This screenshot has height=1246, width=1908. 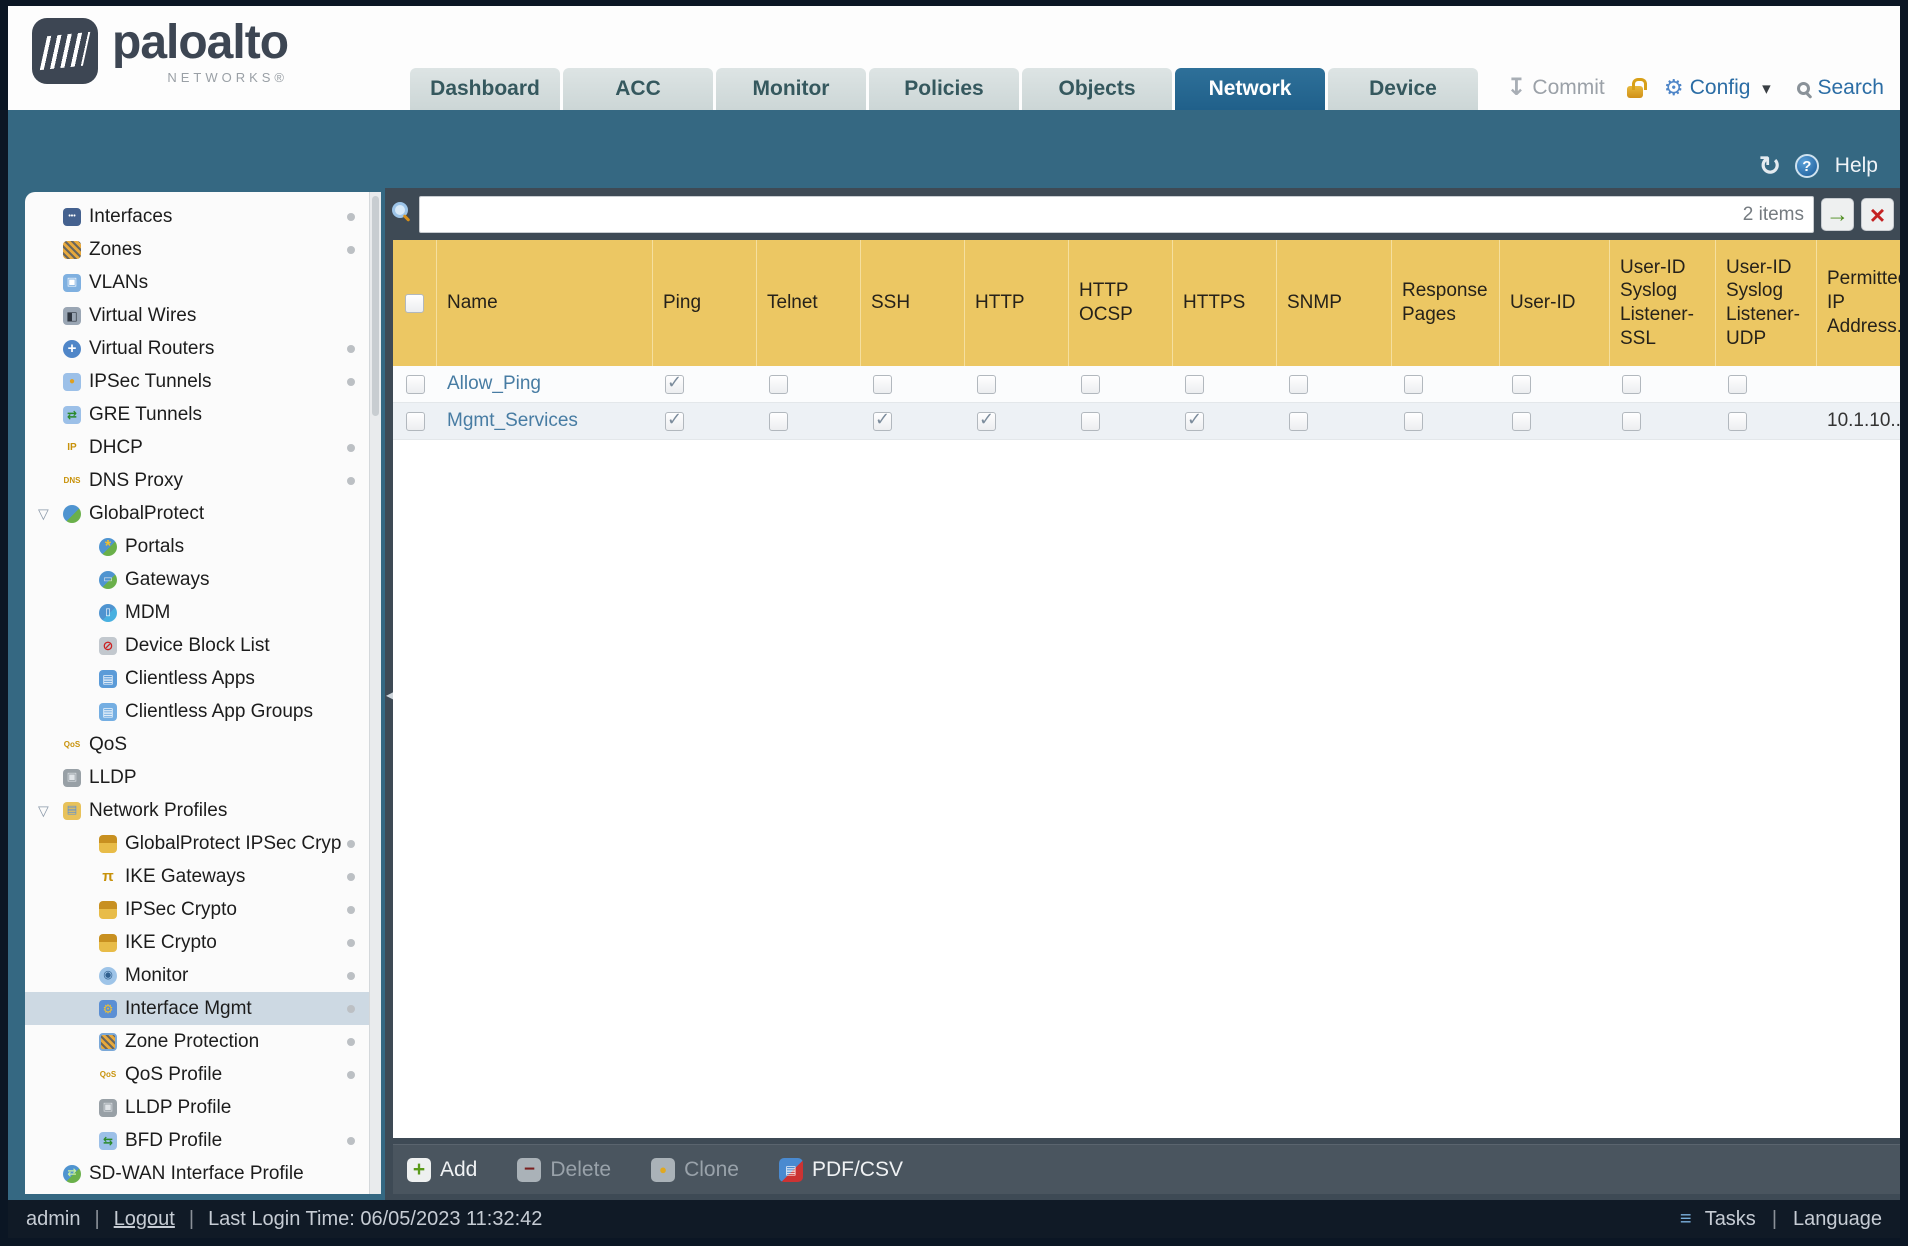 I want to click on row-name-link: Mgmt_Services, so click(x=512, y=421).